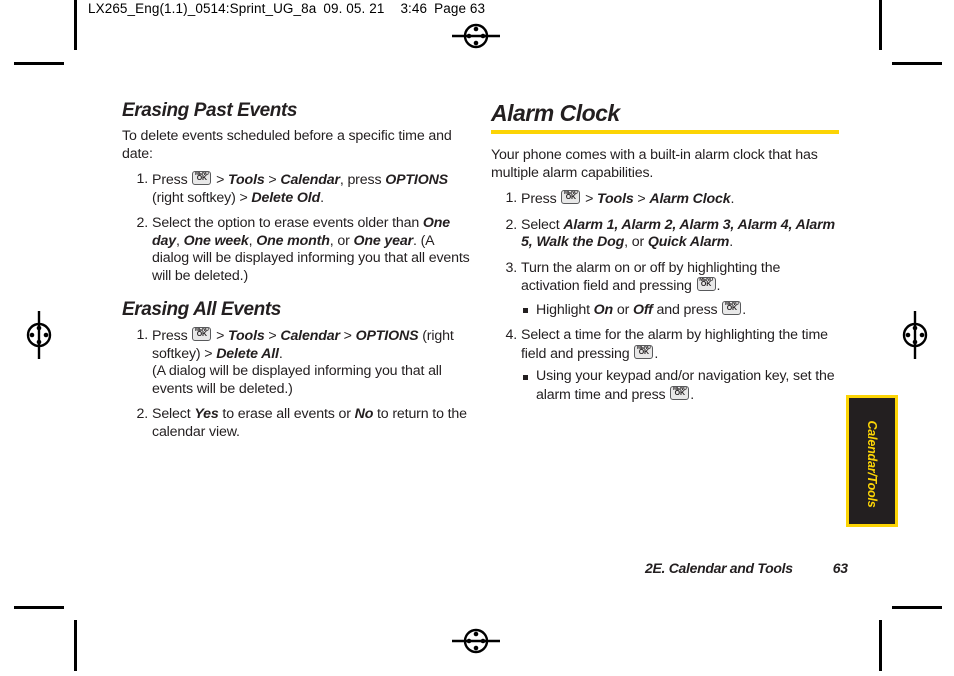  Describe the element at coordinates (555, 113) in the screenshot. I see `heading-alarm-clock: Alarm Clock` at that location.